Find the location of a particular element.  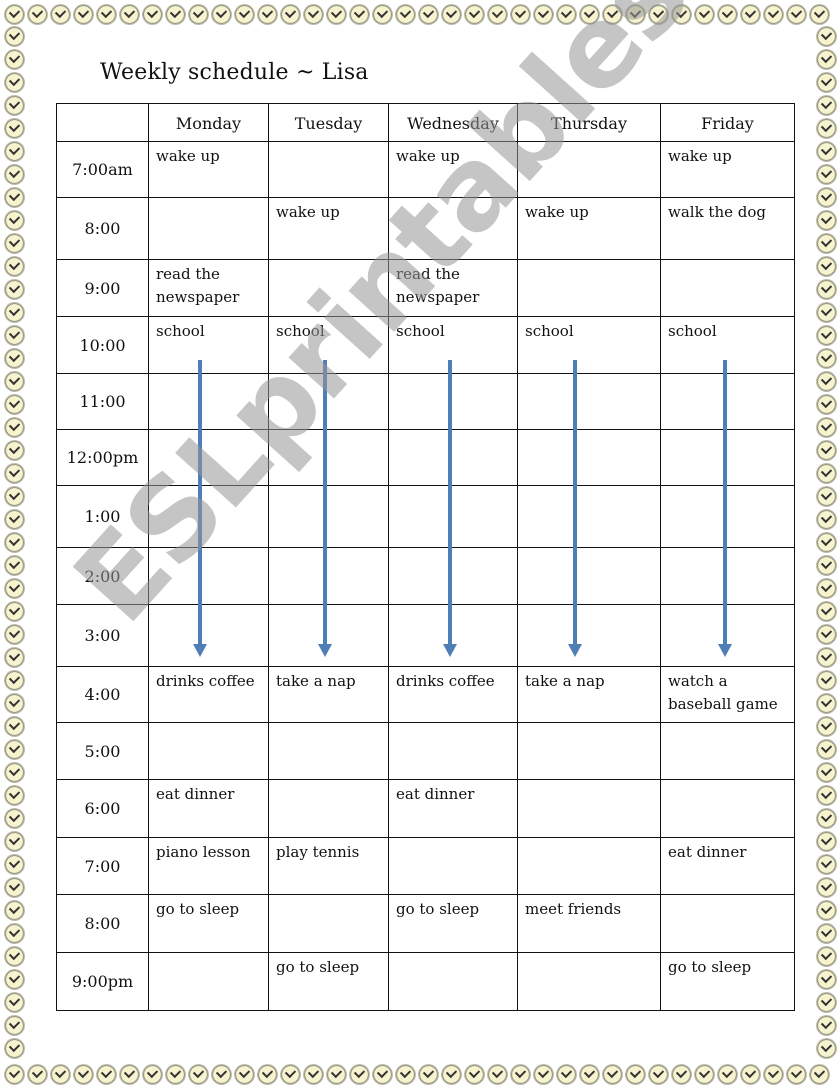

clock-border-top is located at coordinates (418, 14).